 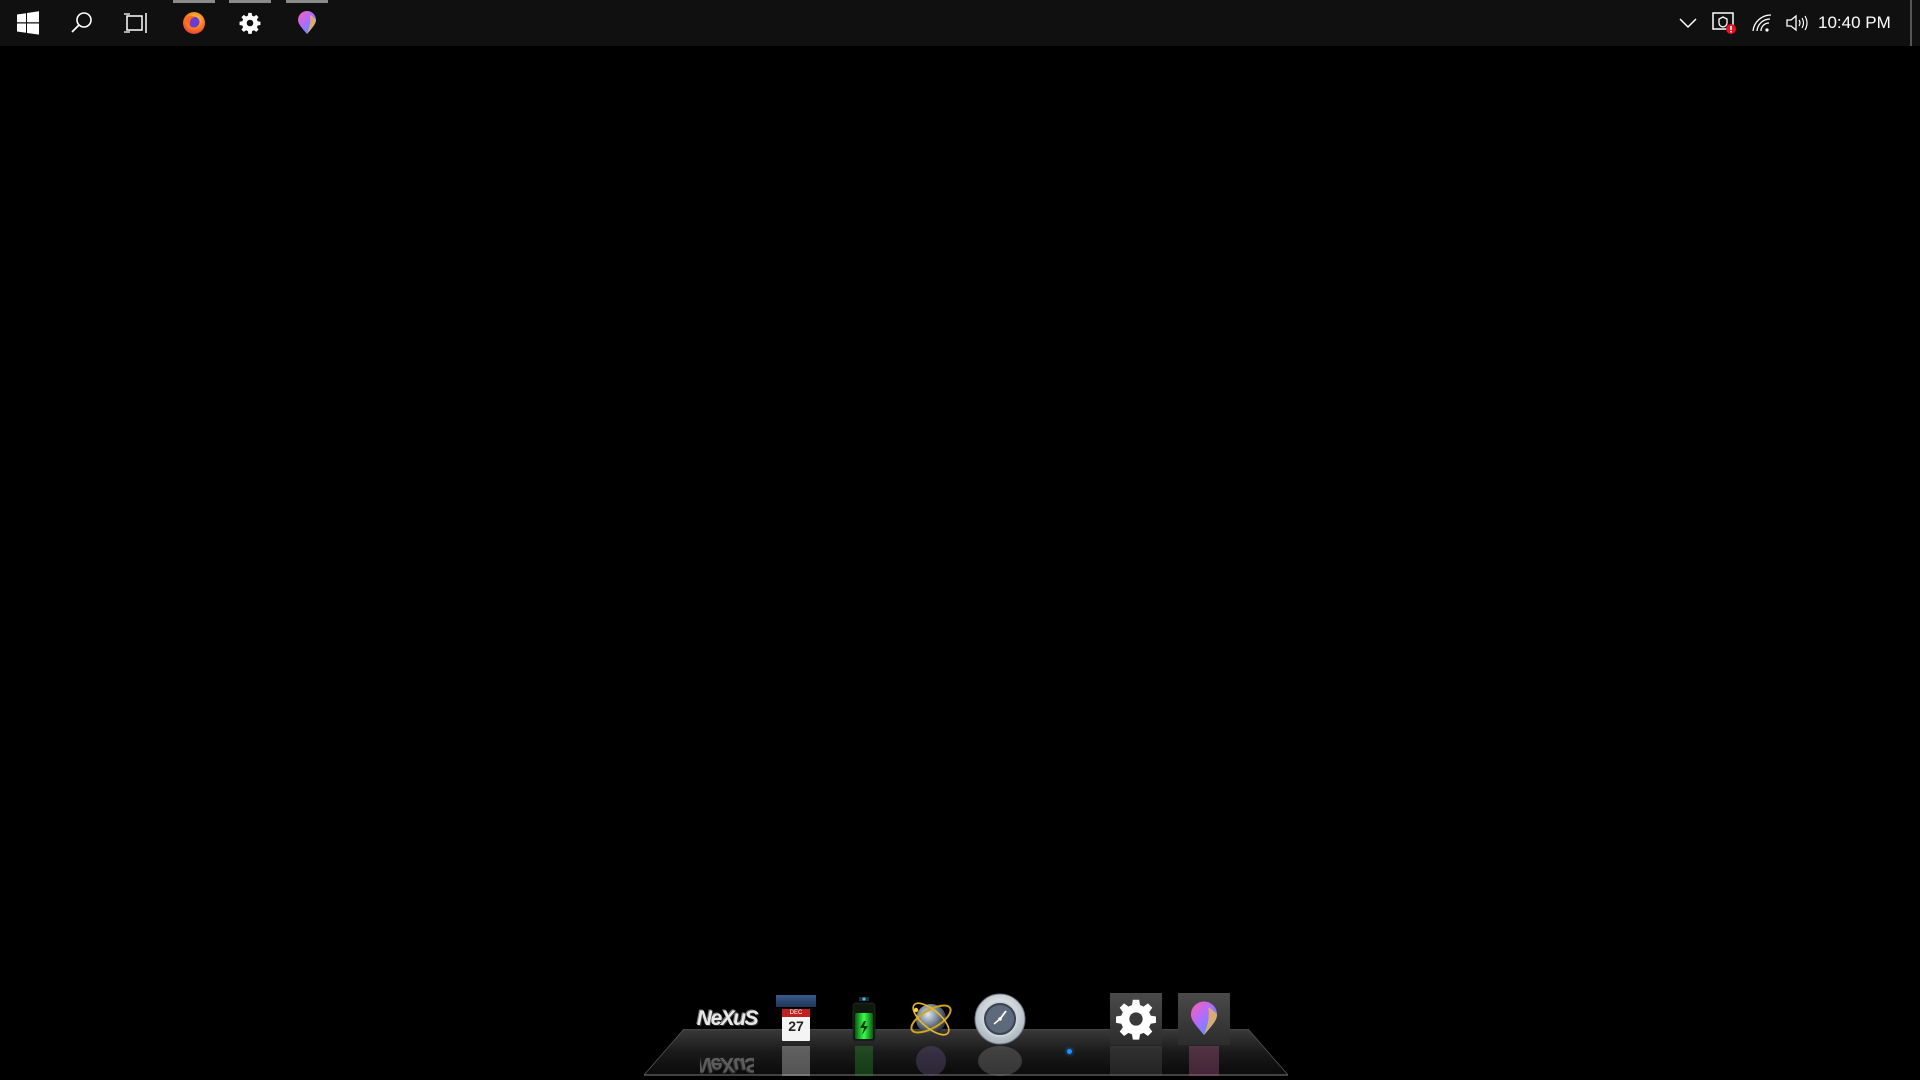 I want to click on volume-icon, so click(x=1797, y=23).